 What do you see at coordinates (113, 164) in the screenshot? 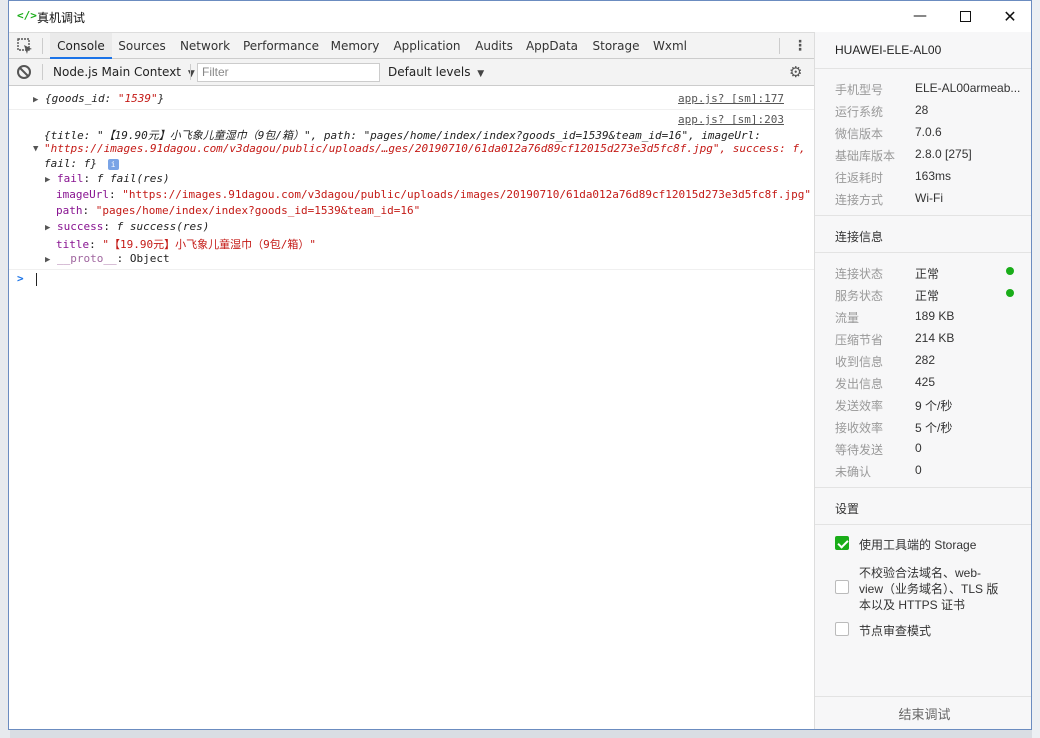
I see `info-badge: i` at bounding box center [113, 164].